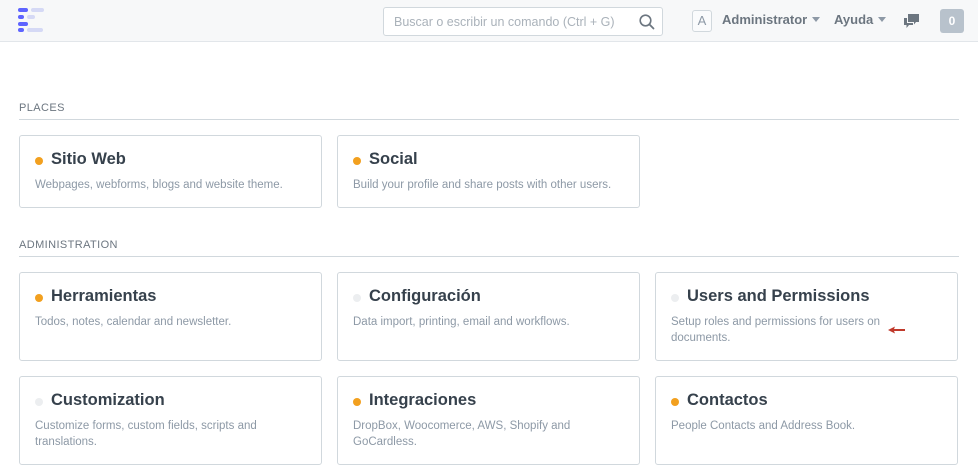  Describe the element at coordinates (68, 245) in the screenshot. I see `section-label-administration: ADMINISTRATION` at that location.